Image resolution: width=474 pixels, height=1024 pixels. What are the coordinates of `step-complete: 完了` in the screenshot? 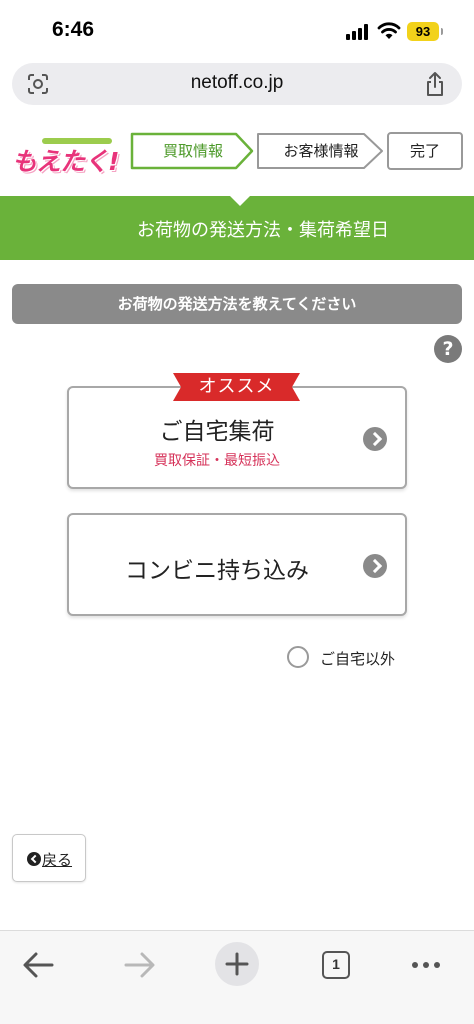 It's located at (425, 151).